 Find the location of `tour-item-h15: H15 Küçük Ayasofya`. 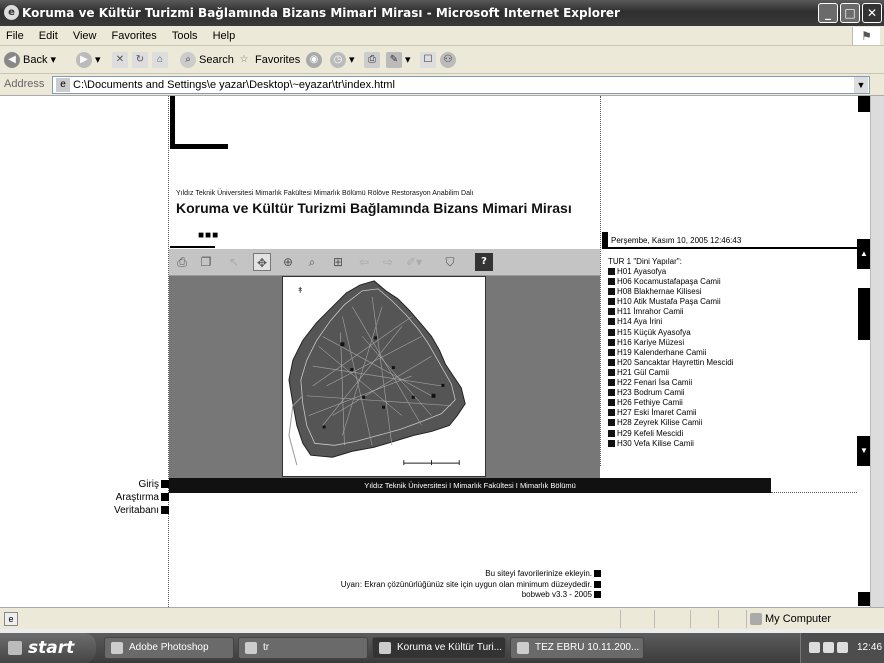

tour-item-h15: H15 Küçük Ayasofya is located at coordinates (728, 333).